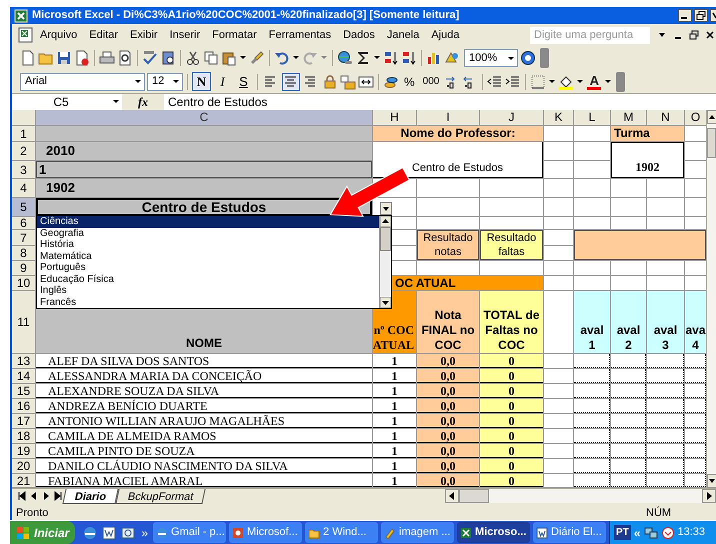 Image resolution: width=716 pixels, height=544 pixels. Describe the element at coordinates (229, 58) in the screenshot. I see `paste-icon` at that location.